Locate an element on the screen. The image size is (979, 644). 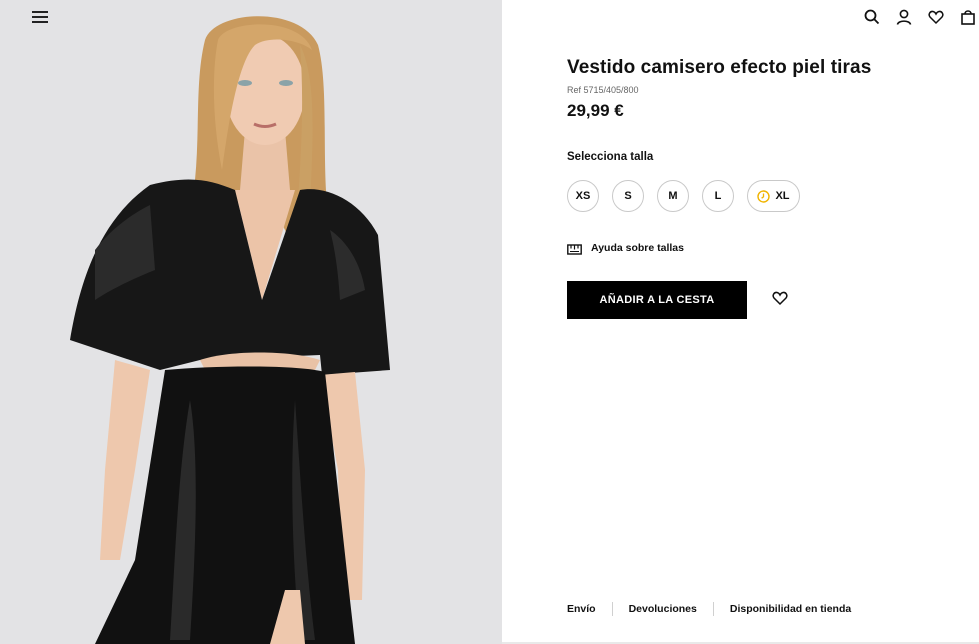
footer-link-store-availability: Disponibilidad en tienda is located at coordinates (790, 609).